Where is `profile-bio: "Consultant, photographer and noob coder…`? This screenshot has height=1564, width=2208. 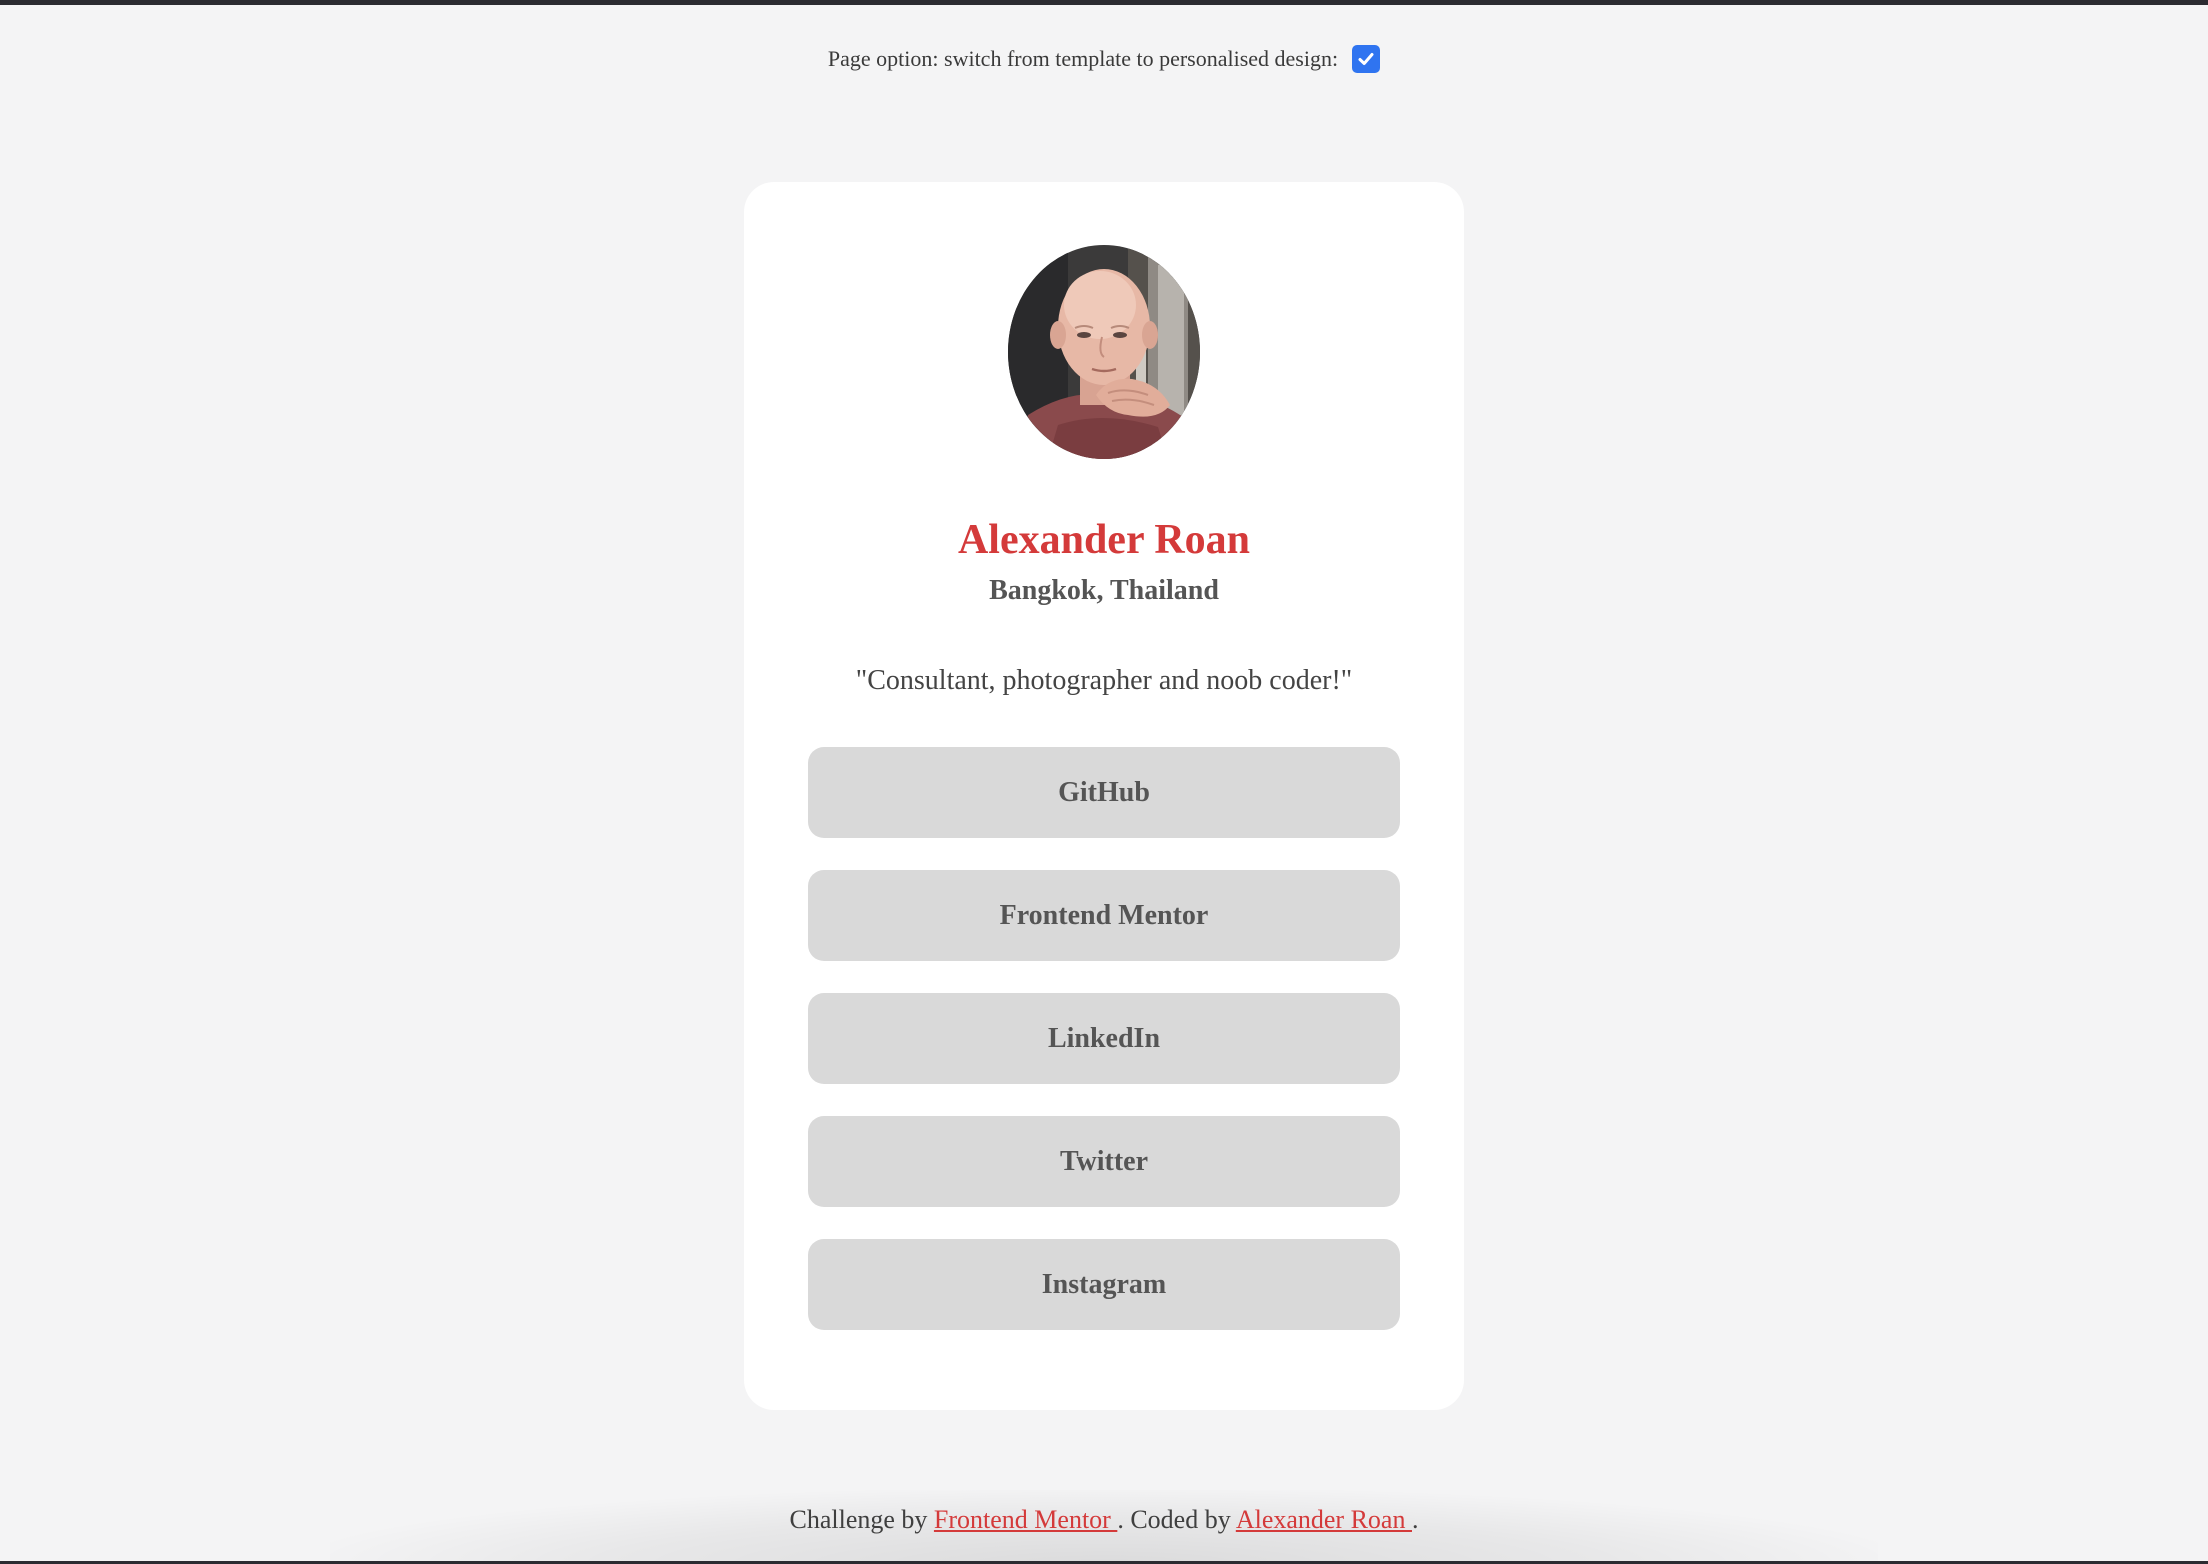 profile-bio: "Consultant, photographer and noob coder… is located at coordinates (1104, 680).